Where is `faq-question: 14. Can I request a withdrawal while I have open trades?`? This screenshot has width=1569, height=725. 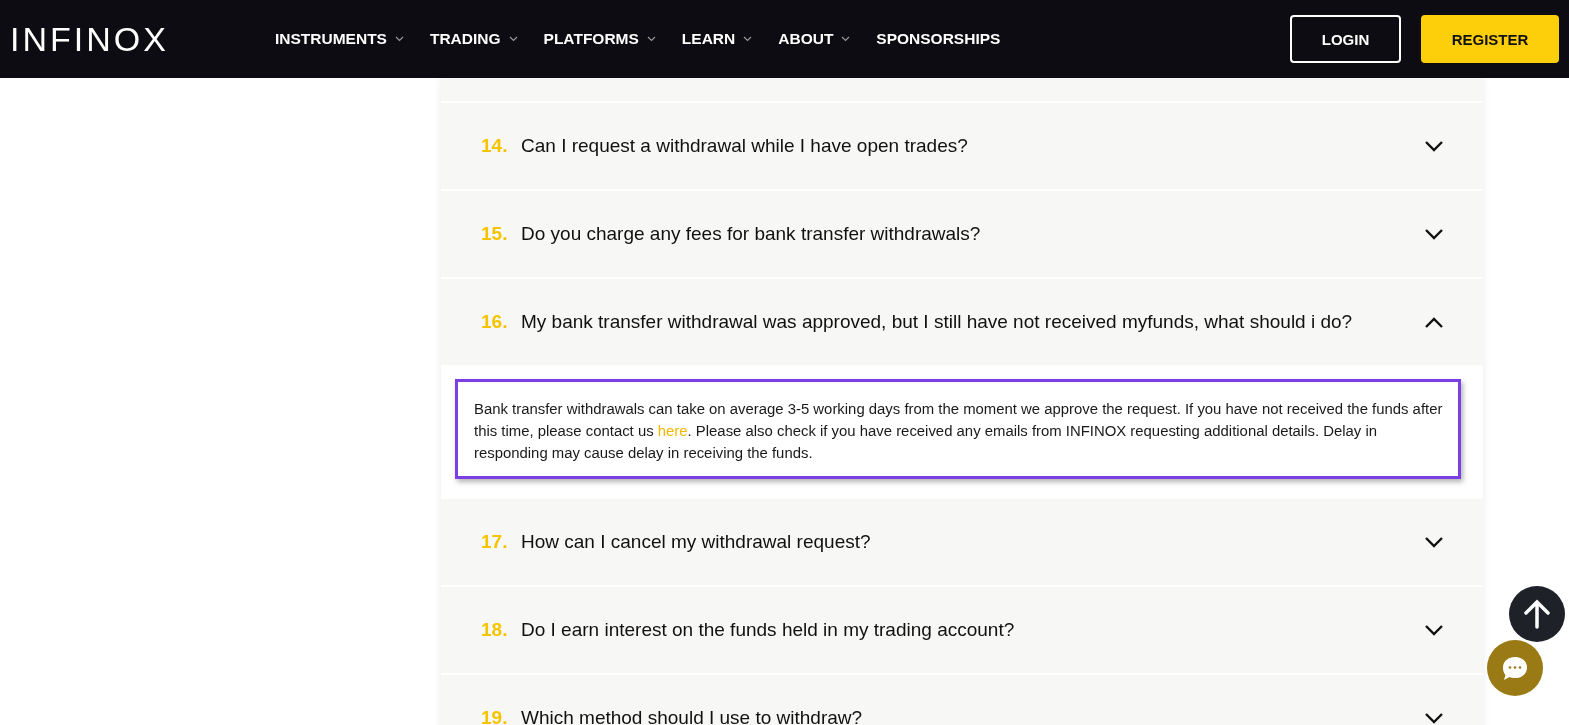 faq-question: 14. Can I request a withdrawal while I have open trades? is located at coordinates (962, 147).